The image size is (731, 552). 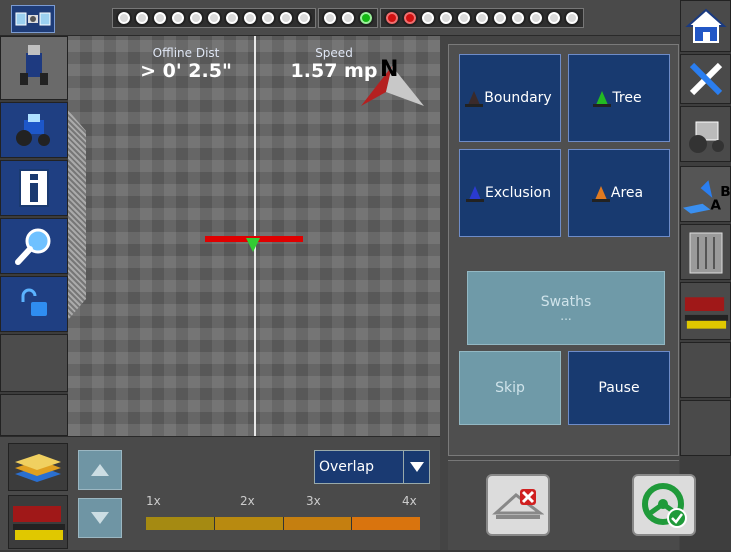 I want to click on status-led-green, so click(x=366, y=18).